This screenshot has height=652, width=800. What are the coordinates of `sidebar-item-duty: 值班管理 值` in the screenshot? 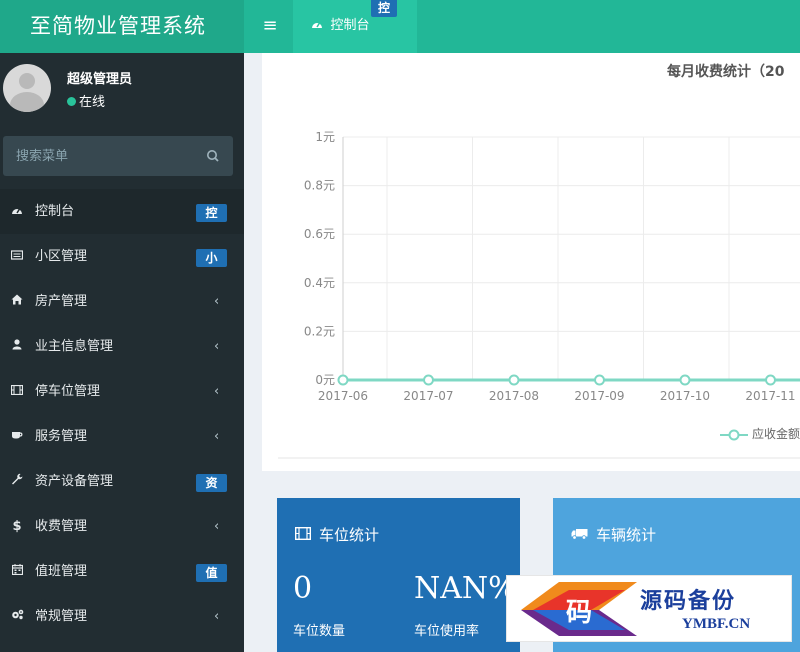 It's located at (122, 571).